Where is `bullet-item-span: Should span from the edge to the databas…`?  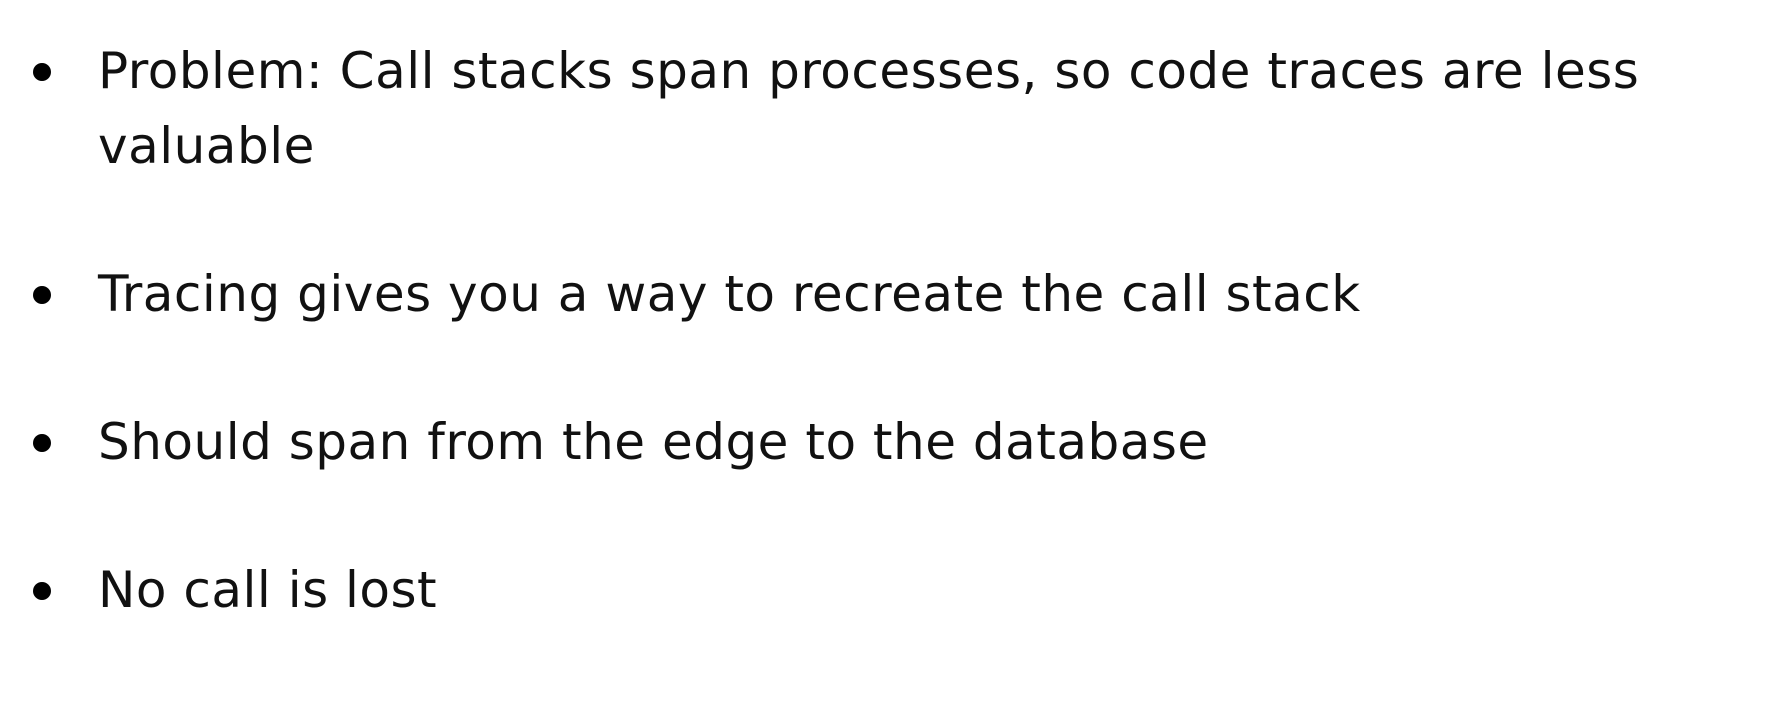 bullet-item-span: Should span from the edge to the databas… is located at coordinates (904, 442).